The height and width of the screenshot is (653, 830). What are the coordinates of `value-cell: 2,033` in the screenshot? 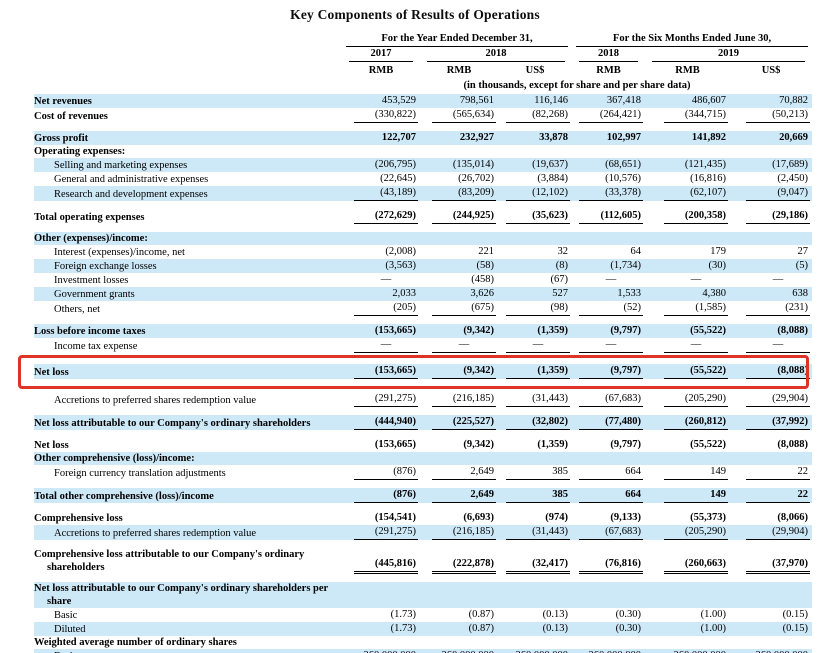 It's located at (381, 294).